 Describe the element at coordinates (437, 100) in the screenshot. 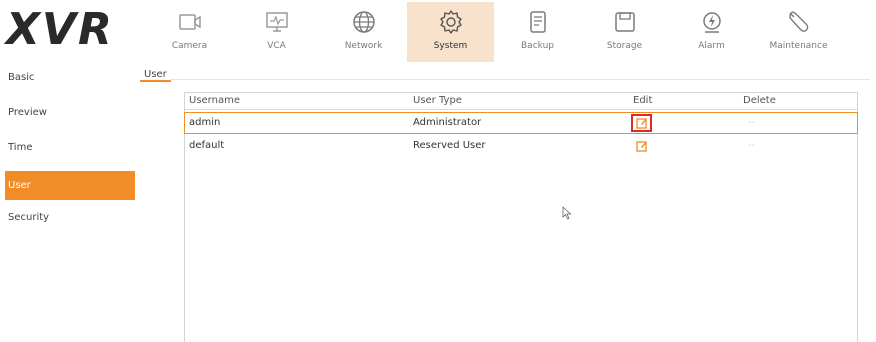

I see `header-user-type: User Type` at that location.